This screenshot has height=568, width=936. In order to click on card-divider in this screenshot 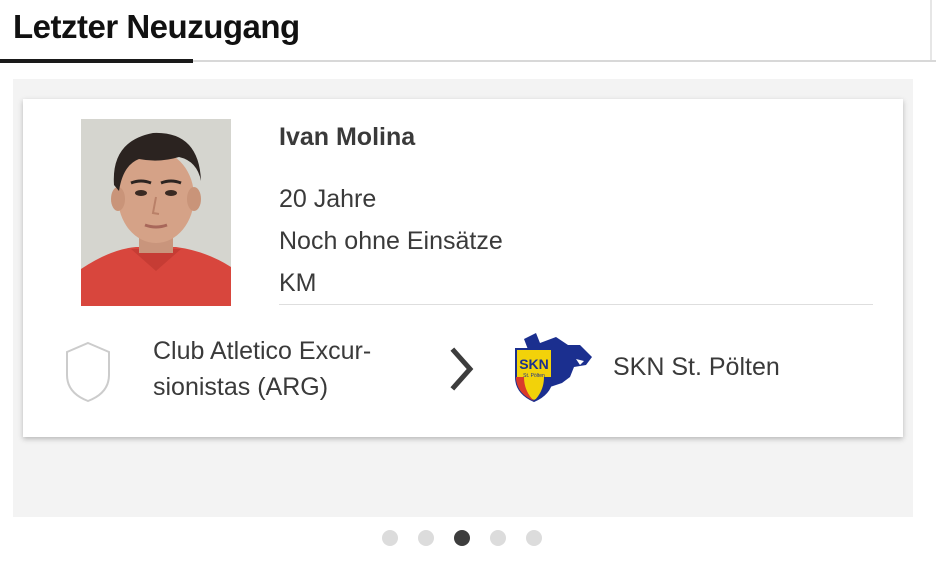, I will do `click(576, 304)`.